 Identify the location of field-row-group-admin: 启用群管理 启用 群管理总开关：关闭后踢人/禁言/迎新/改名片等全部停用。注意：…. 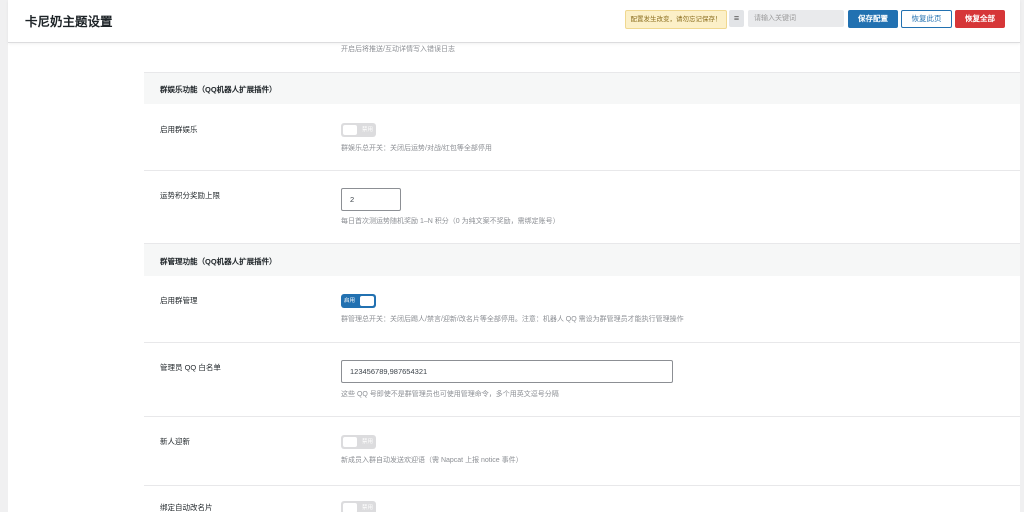
(582, 309).